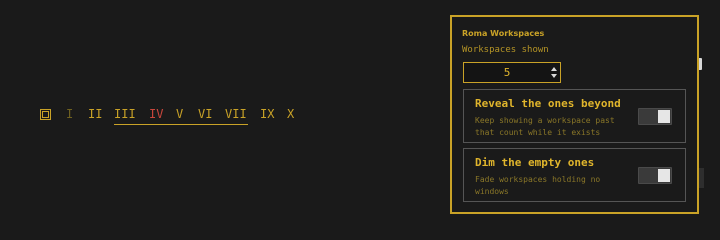 The height and width of the screenshot is (240, 720). Describe the element at coordinates (554, 69) in the screenshot. I see `spin-up-icon` at that location.